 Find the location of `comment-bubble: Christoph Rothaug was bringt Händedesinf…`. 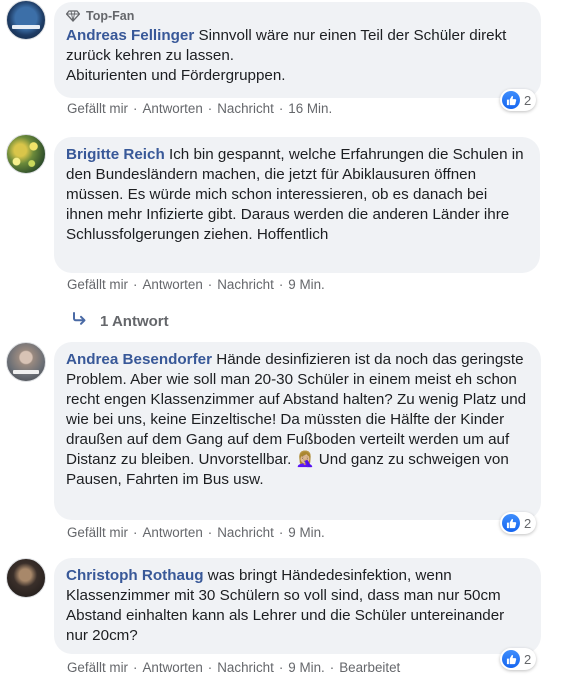

comment-bubble: Christoph Rothaug was bringt Händedesinf… is located at coordinates (297, 606).